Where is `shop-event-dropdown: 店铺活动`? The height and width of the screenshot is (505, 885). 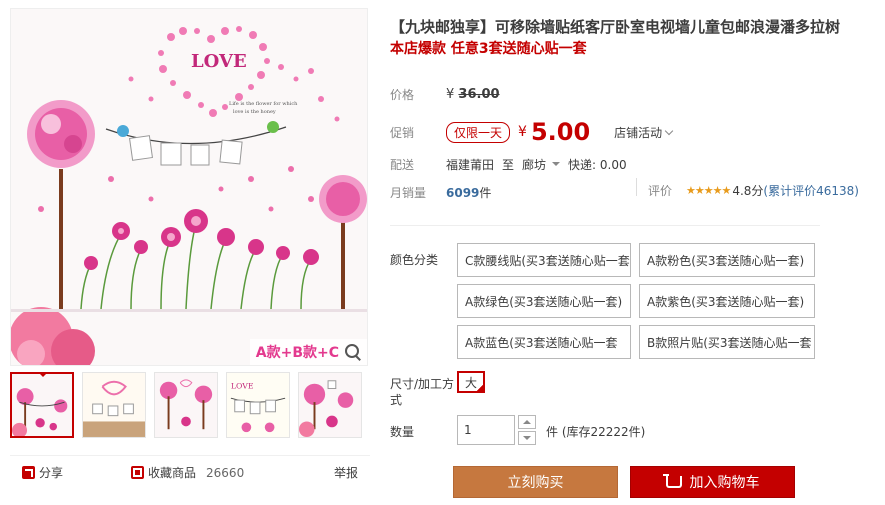 shop-event-dropdown: 店铺活动 is located at coordinates (644, 132).